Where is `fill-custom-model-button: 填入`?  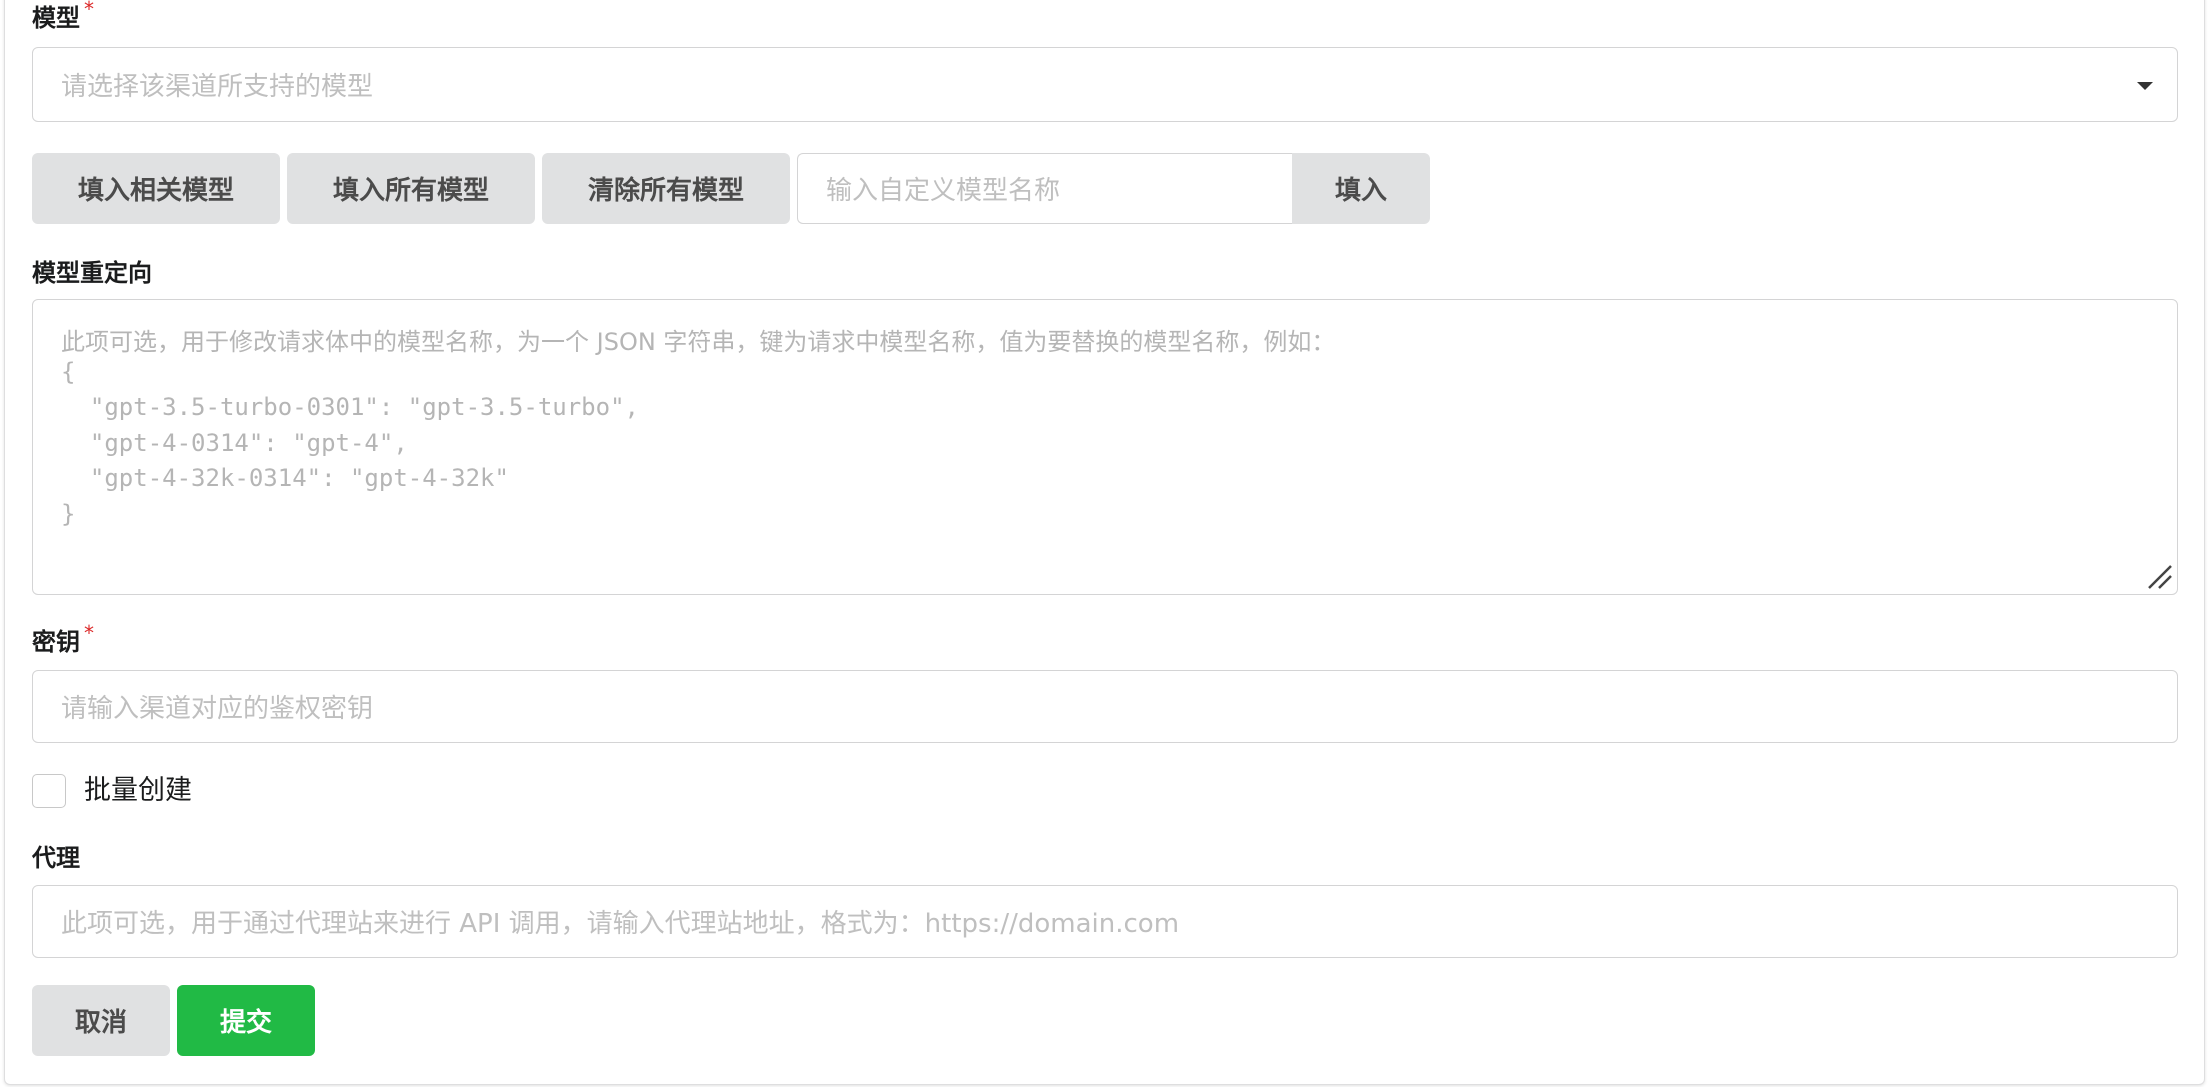 fill-custom-model-button: 填入 is located at coordinates (1361, 188).